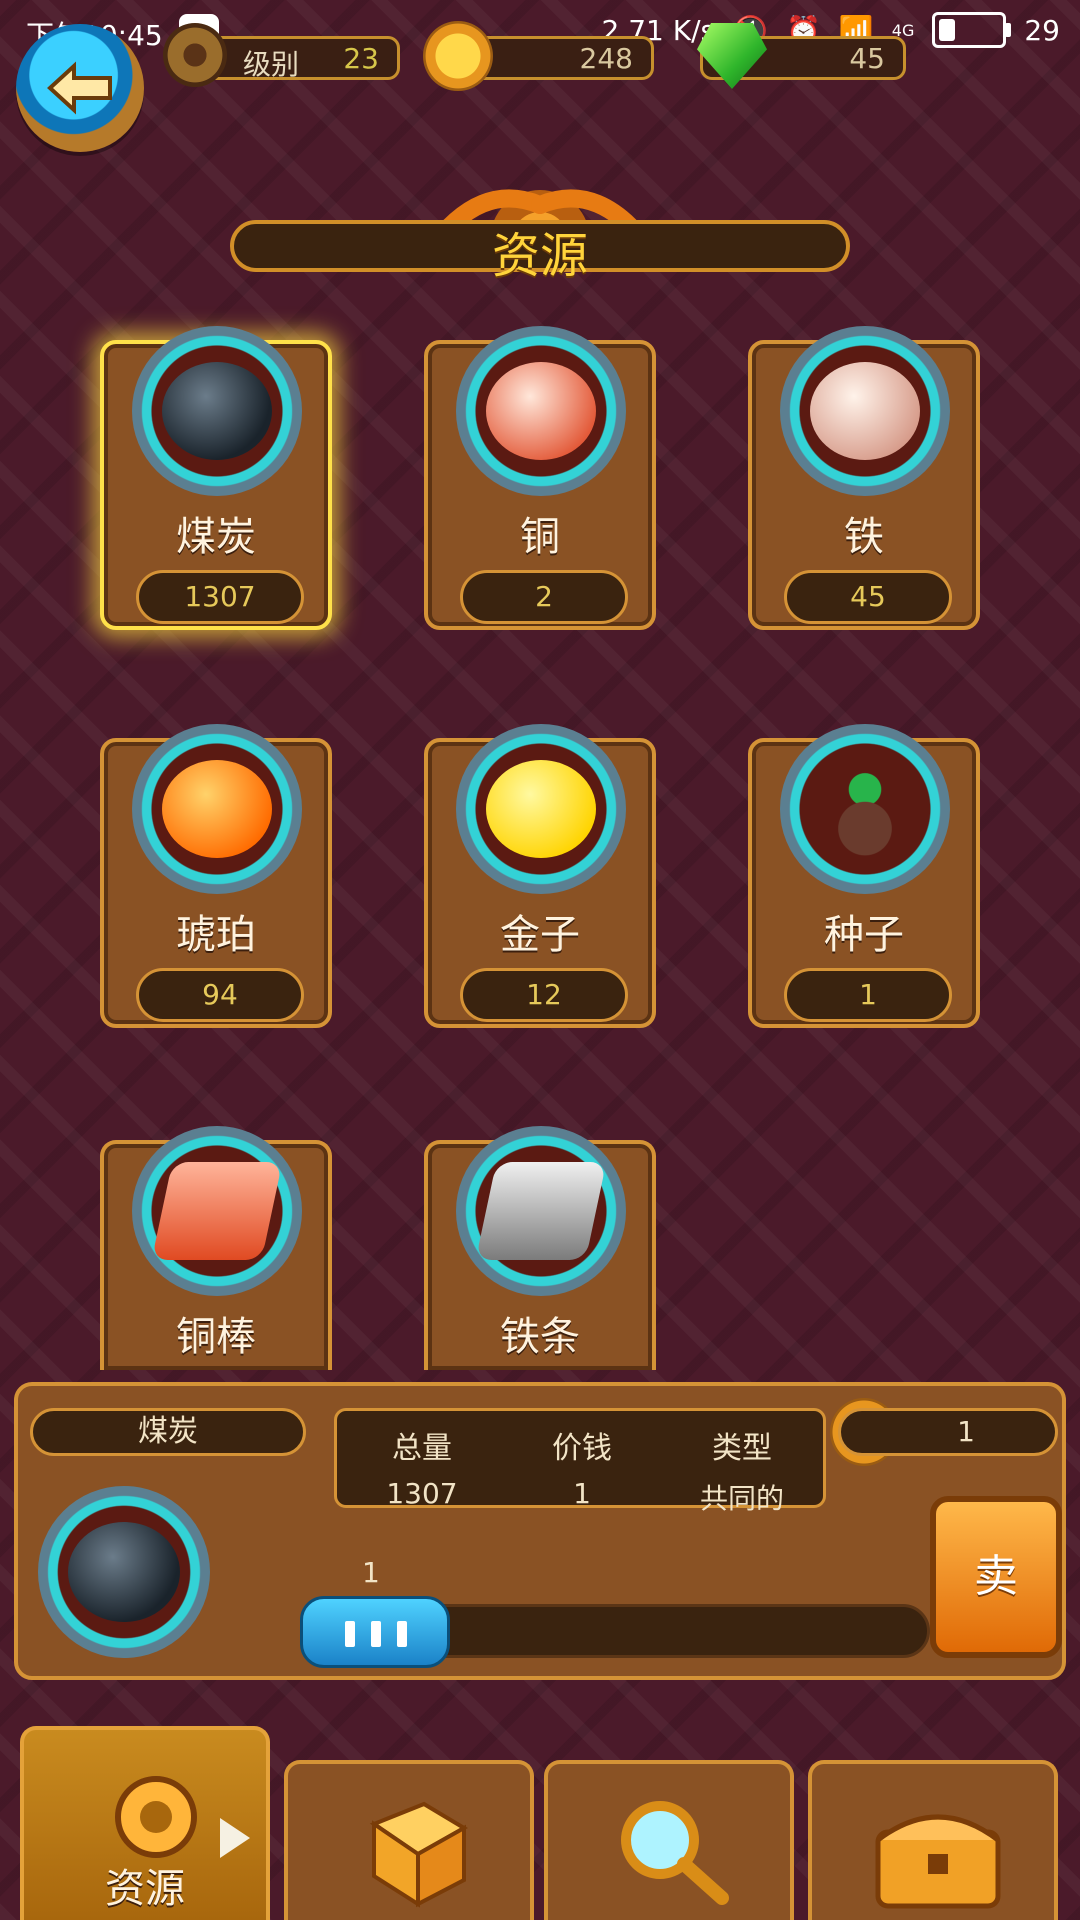  I want to click on copper-ore-icon, so click(541, 411).